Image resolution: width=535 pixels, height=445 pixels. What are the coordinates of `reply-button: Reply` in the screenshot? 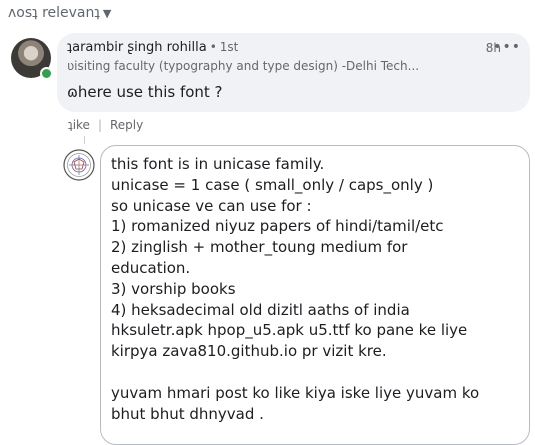 It's located at (126, 125).